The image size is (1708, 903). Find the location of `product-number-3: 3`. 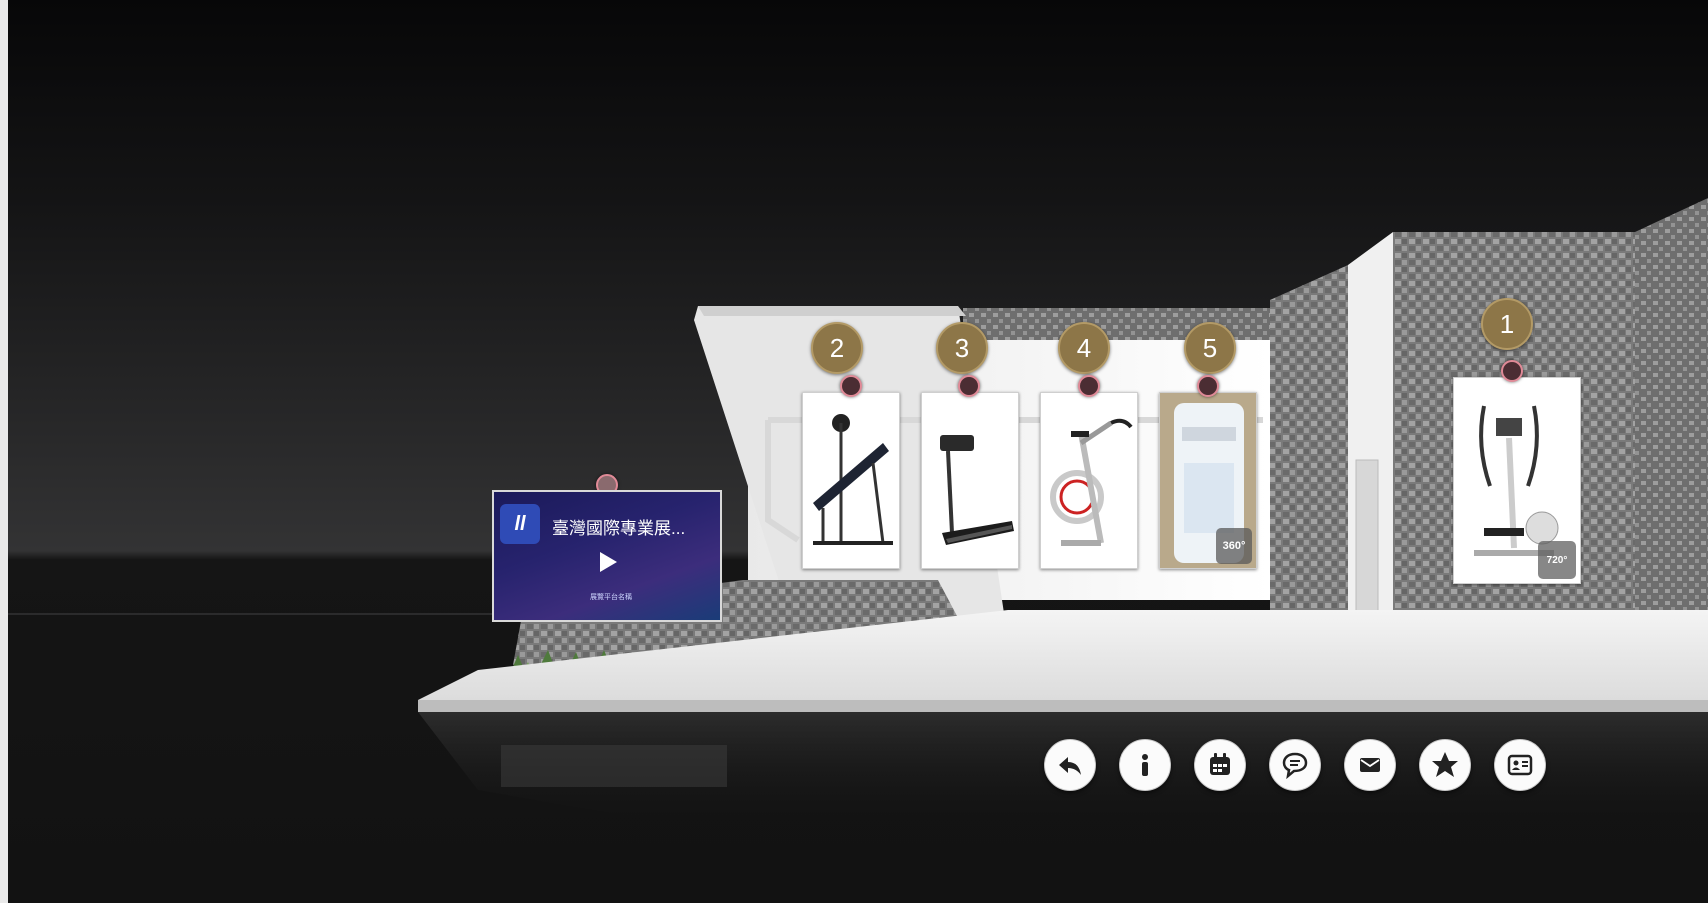

product-number-3: 3 is located at coordinates (962, 348).